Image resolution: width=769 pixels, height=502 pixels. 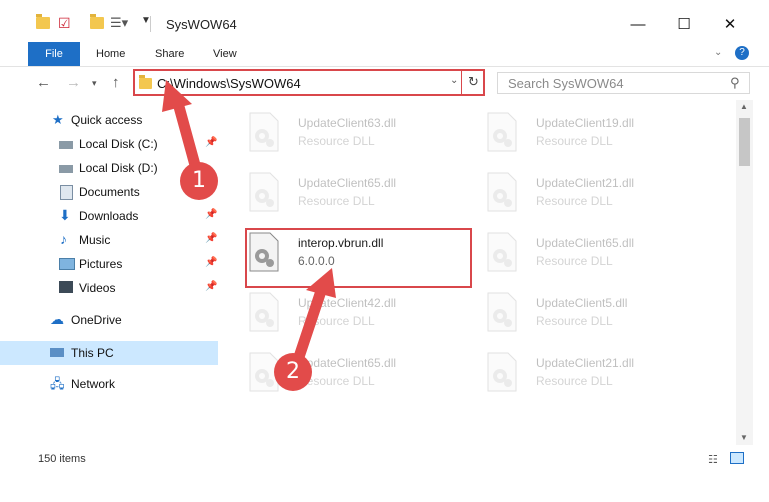 I want to click on annotation-overlay, so click(x=249, y=226).